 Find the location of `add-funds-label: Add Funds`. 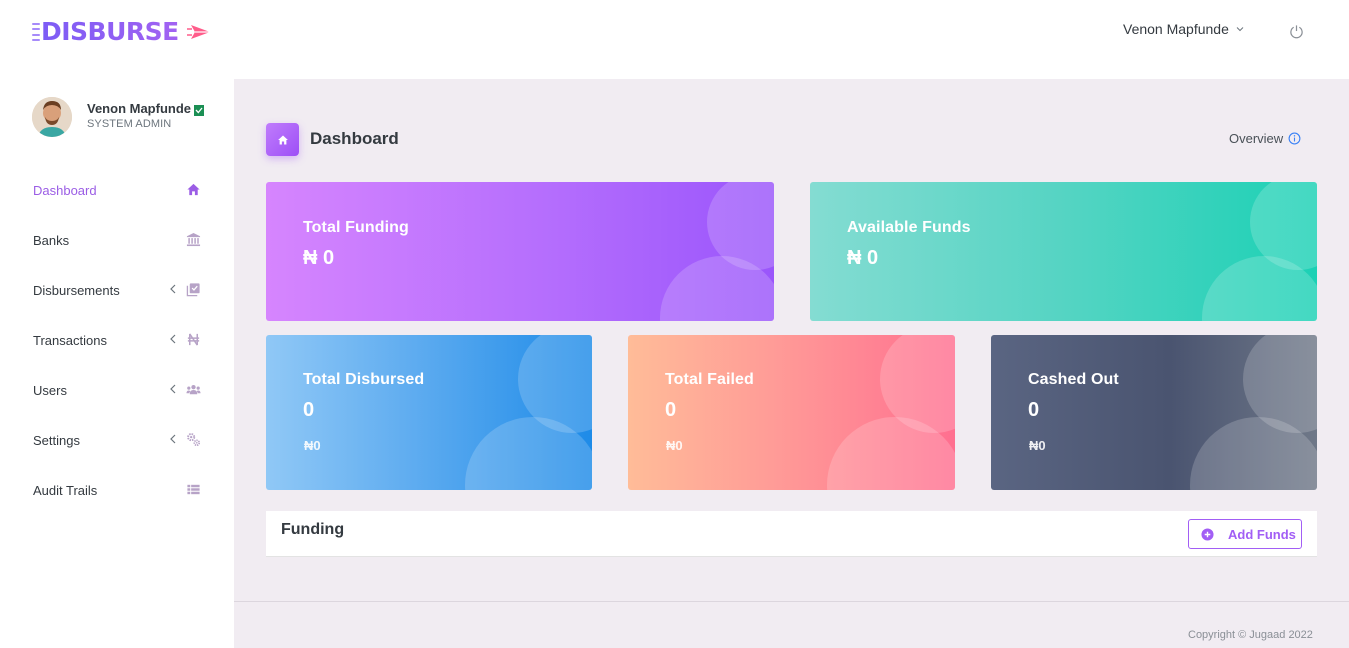

add-funds-label: Add Funds is located at coordinates (1262, 534).